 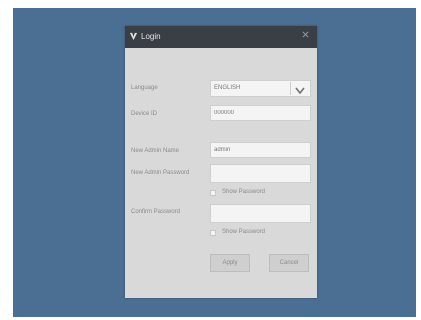 What do you see at coordinates (221, 37) in the screenshot?
I see `dialog-titlebar: Login` at bounding box center [221, 37].